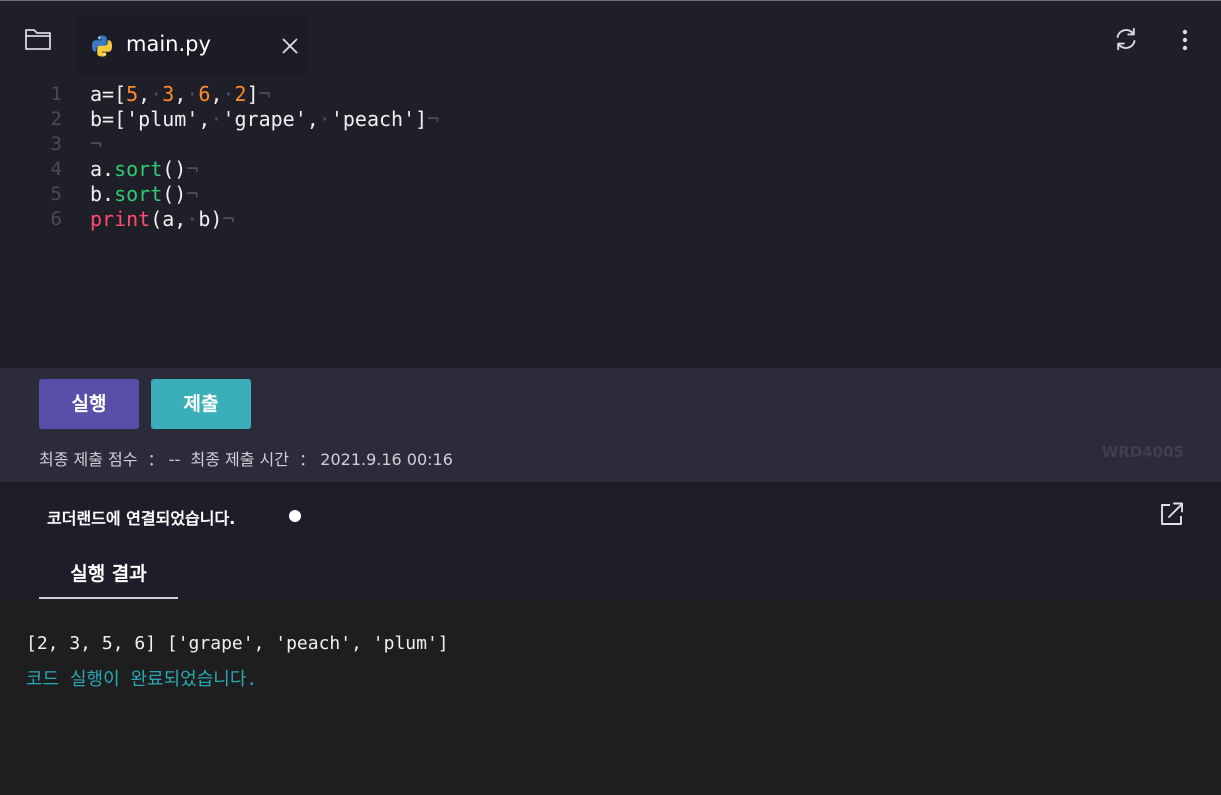 This screenshot has width=1221, height=795. Describe the element at coordinates (56, 94) in the screenshot. I see `line-number: 1` at that location.